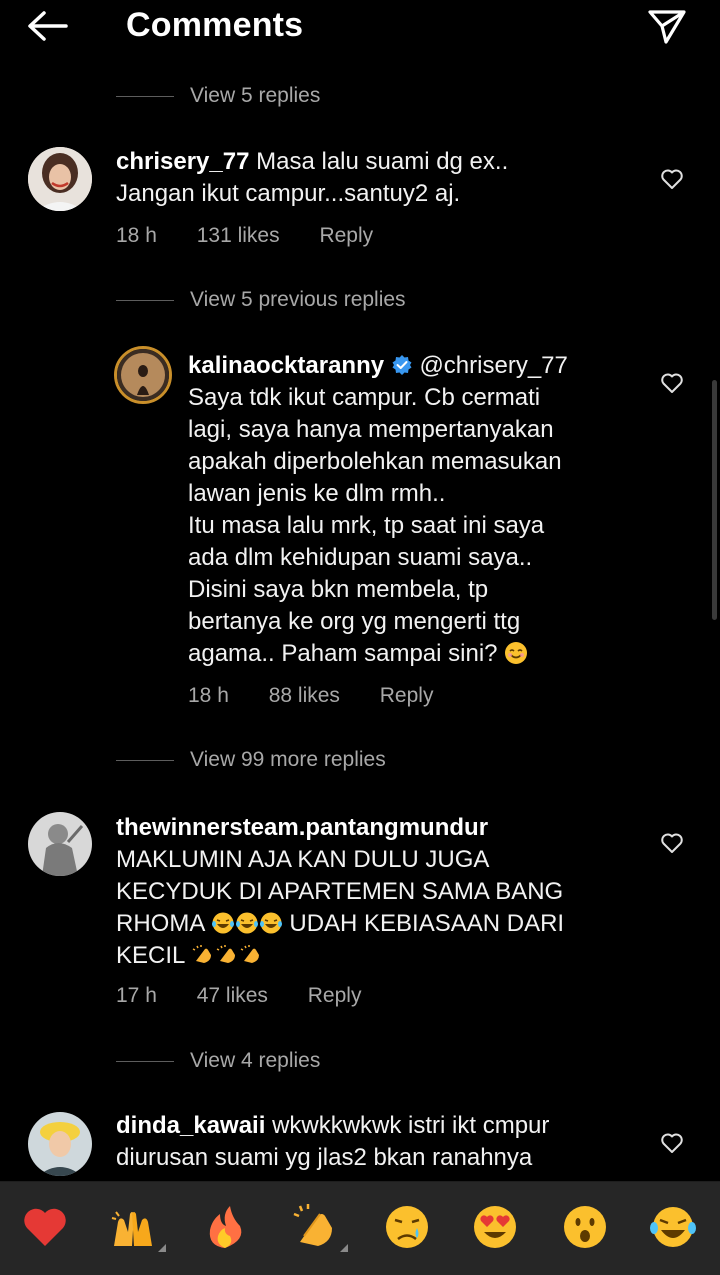  I want to click on smiling-face-emoji, so click(516, 653).